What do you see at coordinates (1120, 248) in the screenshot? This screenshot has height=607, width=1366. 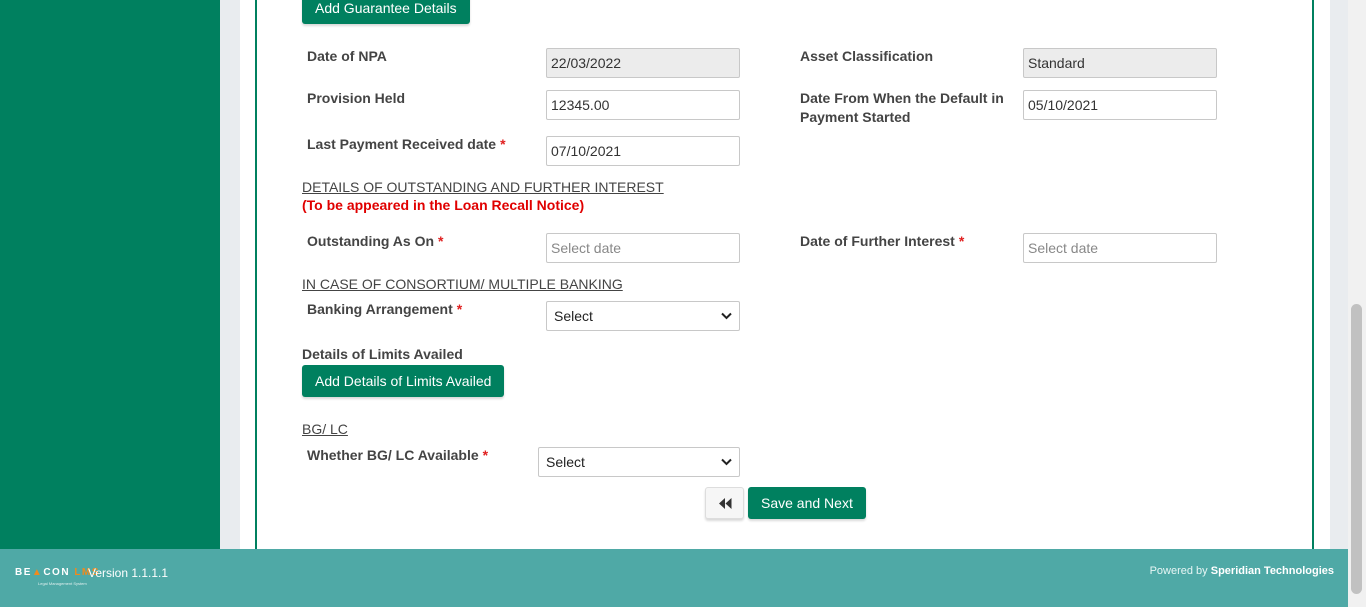 I see `further-interest-input` at bounding box center [1120, 248].